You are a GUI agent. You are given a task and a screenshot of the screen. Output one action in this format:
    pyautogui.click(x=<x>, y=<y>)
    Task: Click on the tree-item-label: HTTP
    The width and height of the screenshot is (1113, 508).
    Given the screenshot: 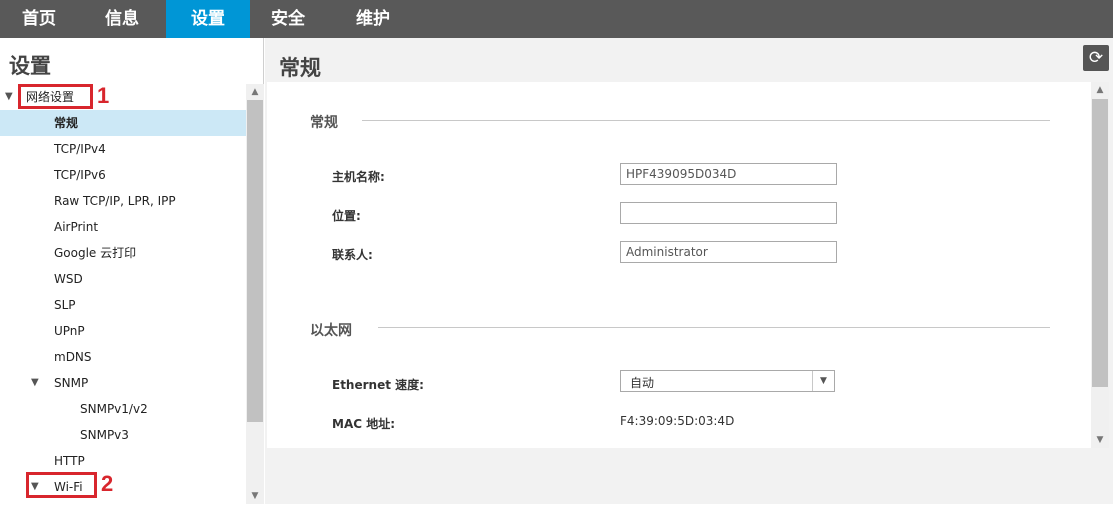 What is the action you would take?
    pyautogui.click(x=69, y=461)
    